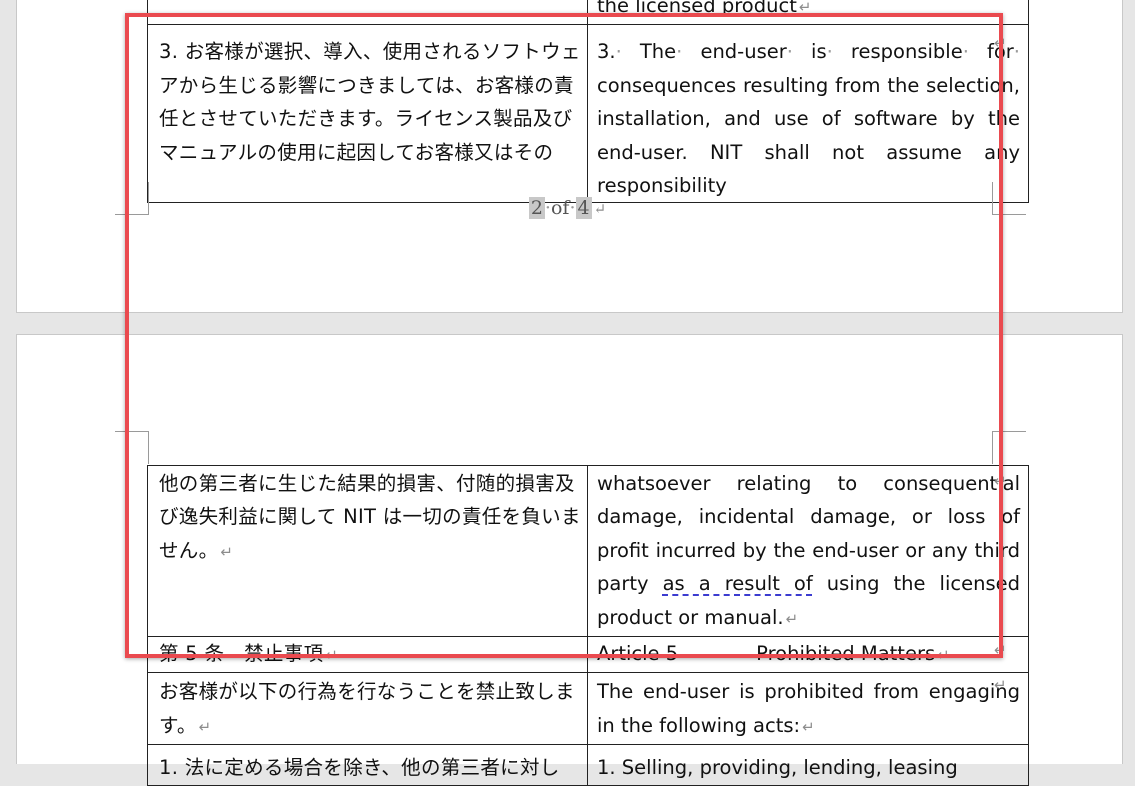 The width and height of the screenshot is (1135, 786). What do you see at coordinates (367, 13) in the screenshot?
I see `table-cell-jp` at bounding box center [367, 13].